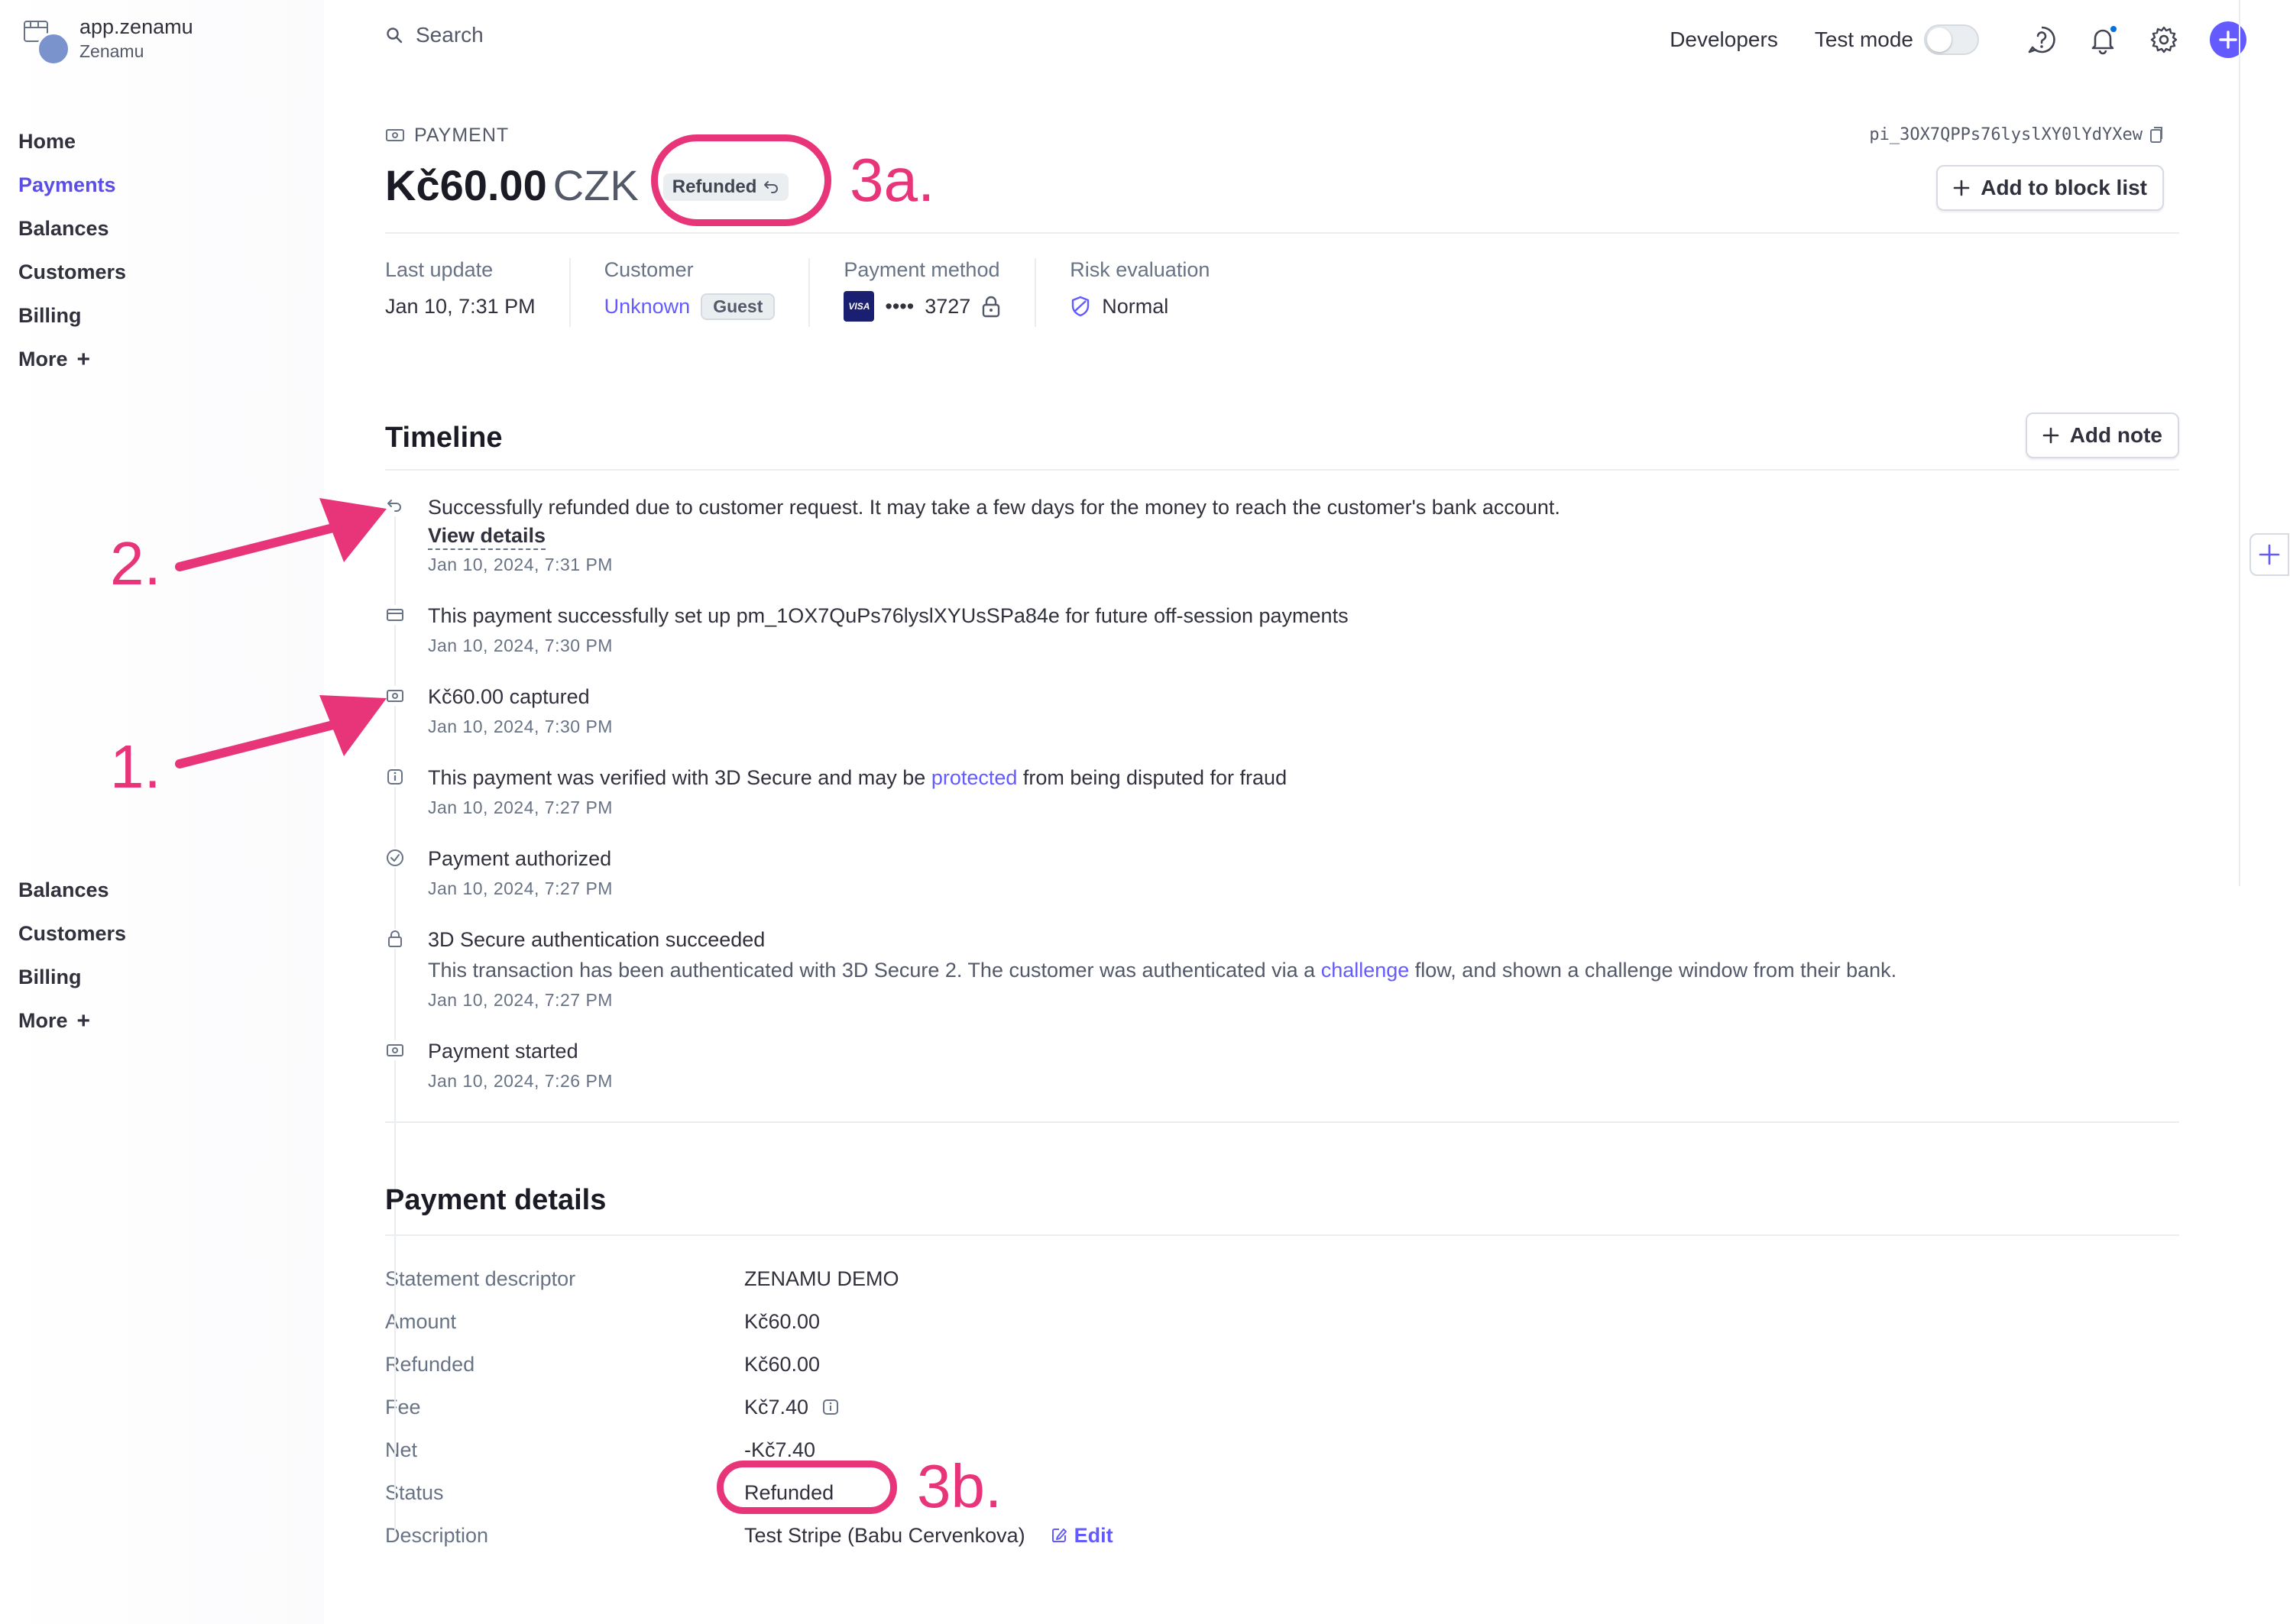 This screenshot has width=2290, height=1624. Describe the element at coordinates (444, 438) in the screenshot. I see `timeline-title: Timeline` at that location.